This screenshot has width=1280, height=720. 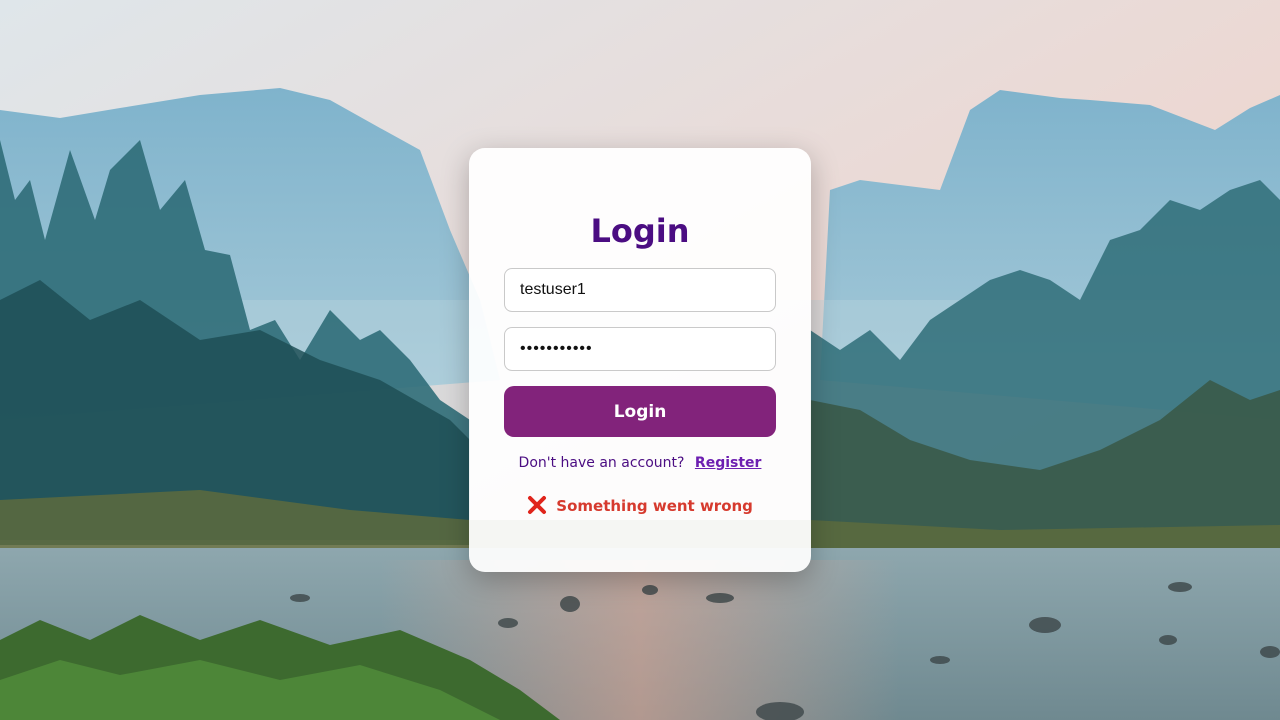 I want to click on login-button: Login, so click(x=640, y=411).